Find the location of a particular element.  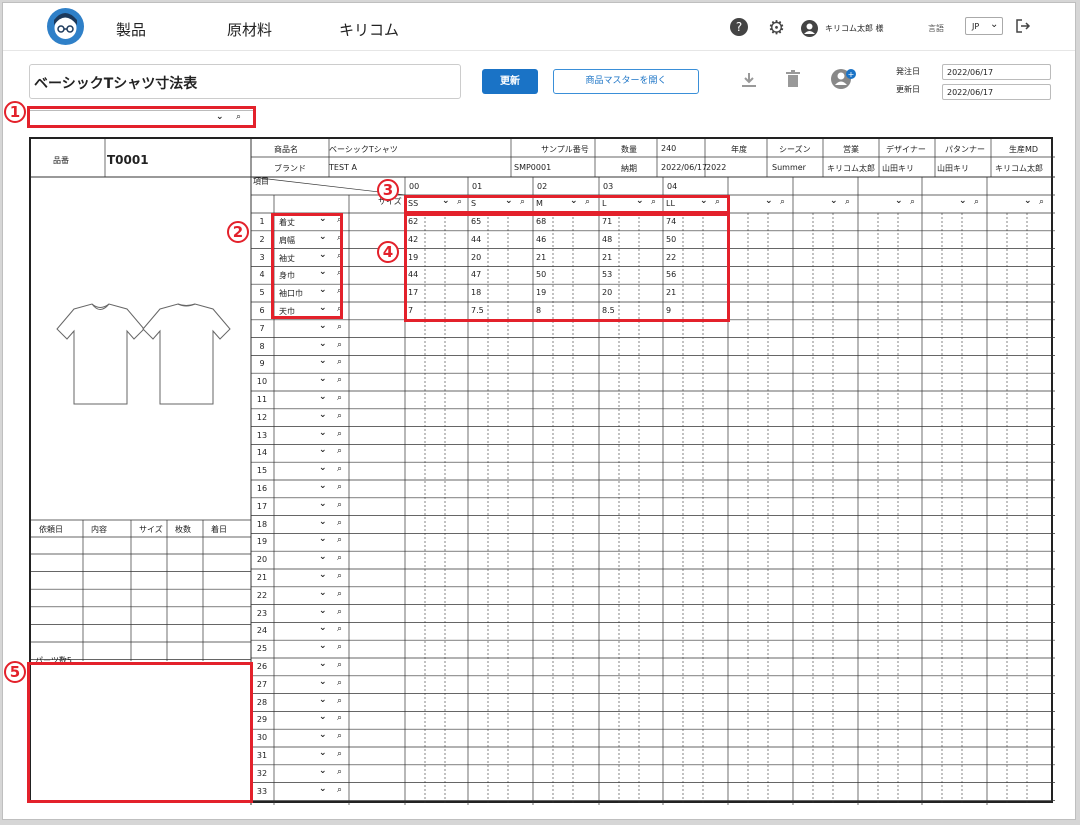

brand-value: TEST A is located at coordinates (343, 167).